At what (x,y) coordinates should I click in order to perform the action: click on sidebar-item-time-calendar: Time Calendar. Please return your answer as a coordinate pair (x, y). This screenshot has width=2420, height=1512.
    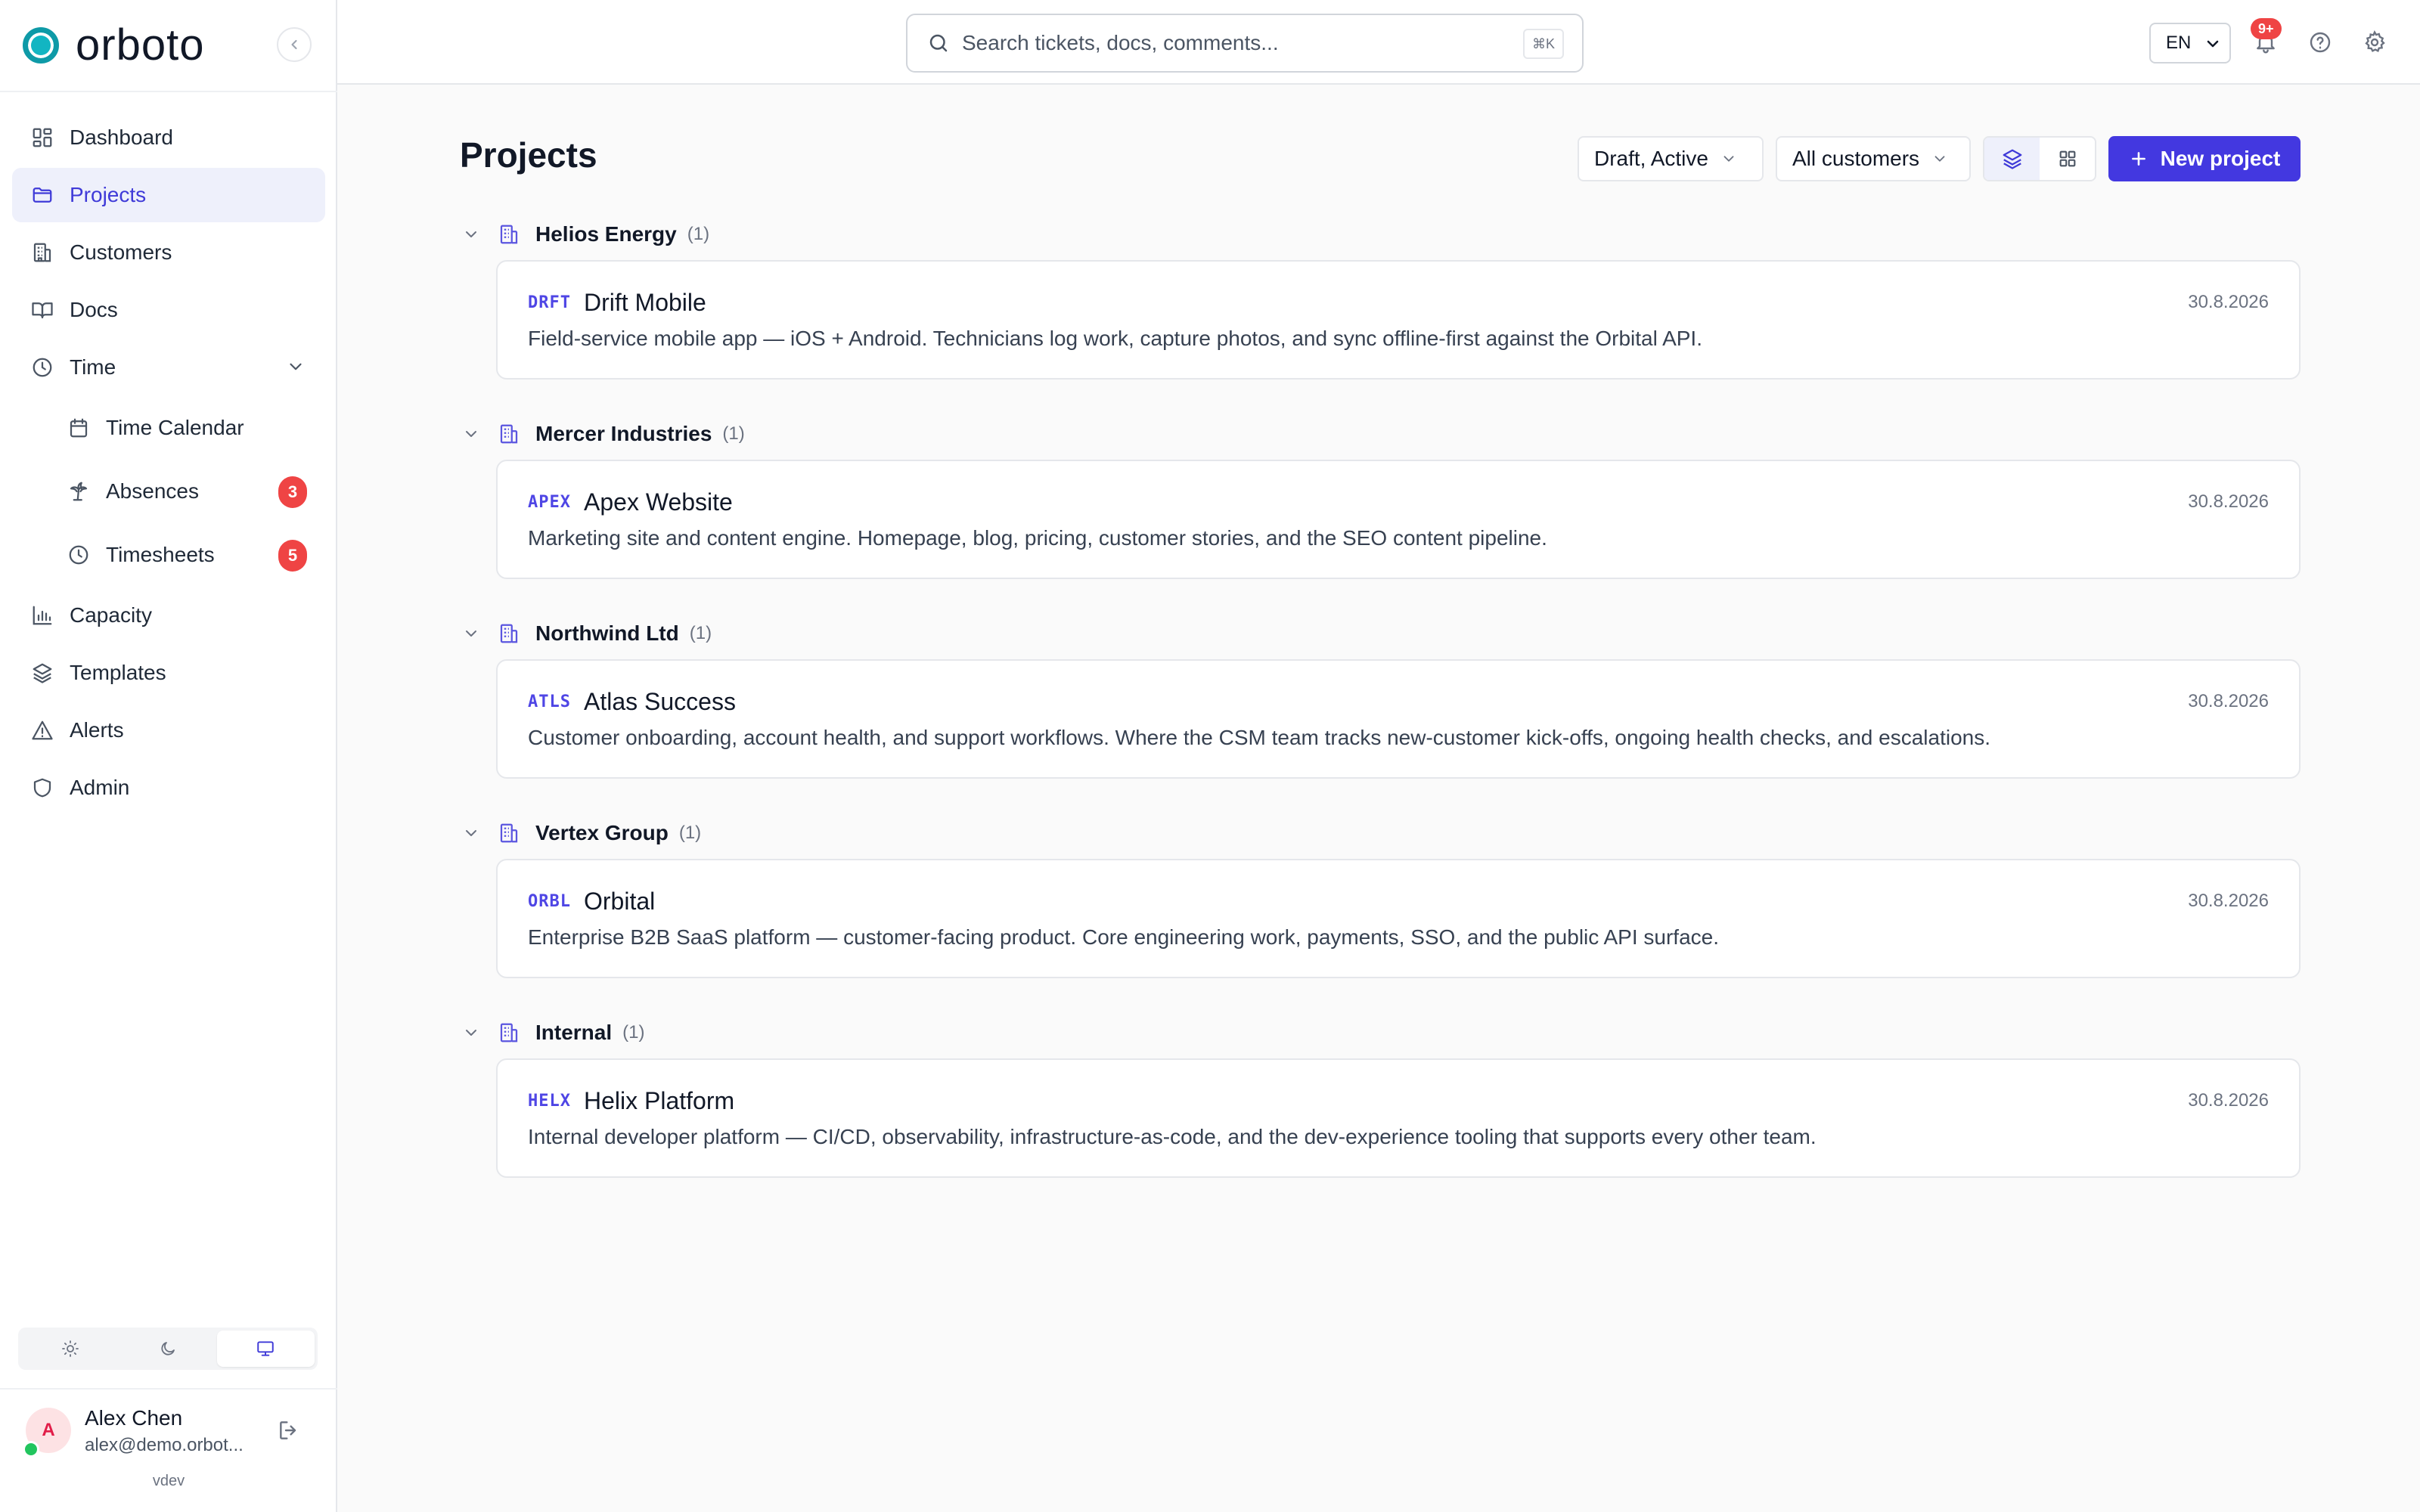
    Looking at the image, I should click on (168, 428).